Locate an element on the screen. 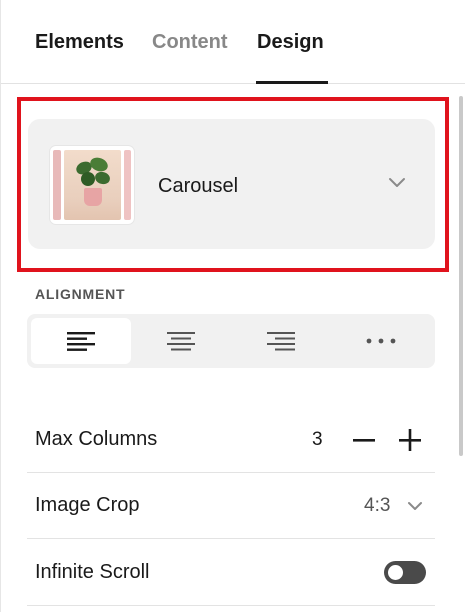 This screenshot has width=465, height=612. max-columns-row: Max Columns 3 is located at coordinates (231, 440).